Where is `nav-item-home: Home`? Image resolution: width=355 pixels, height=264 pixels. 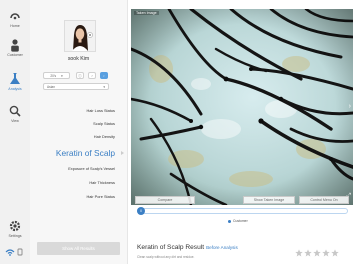 nav-item-home: Home is located at coordinates (15, 18).